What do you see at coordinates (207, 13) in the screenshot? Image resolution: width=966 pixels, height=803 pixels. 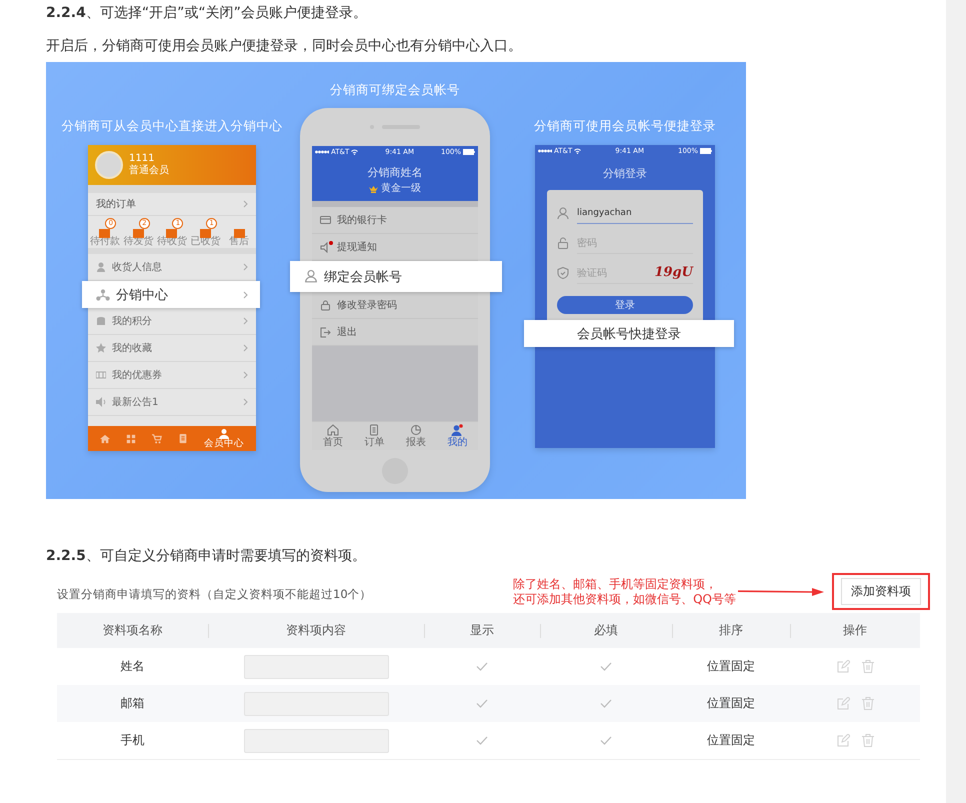 I see `section-heading: 2.2.4、可选择“开启”或“关闭”会员账户便捷登录。` at bounding box center [207, 13].